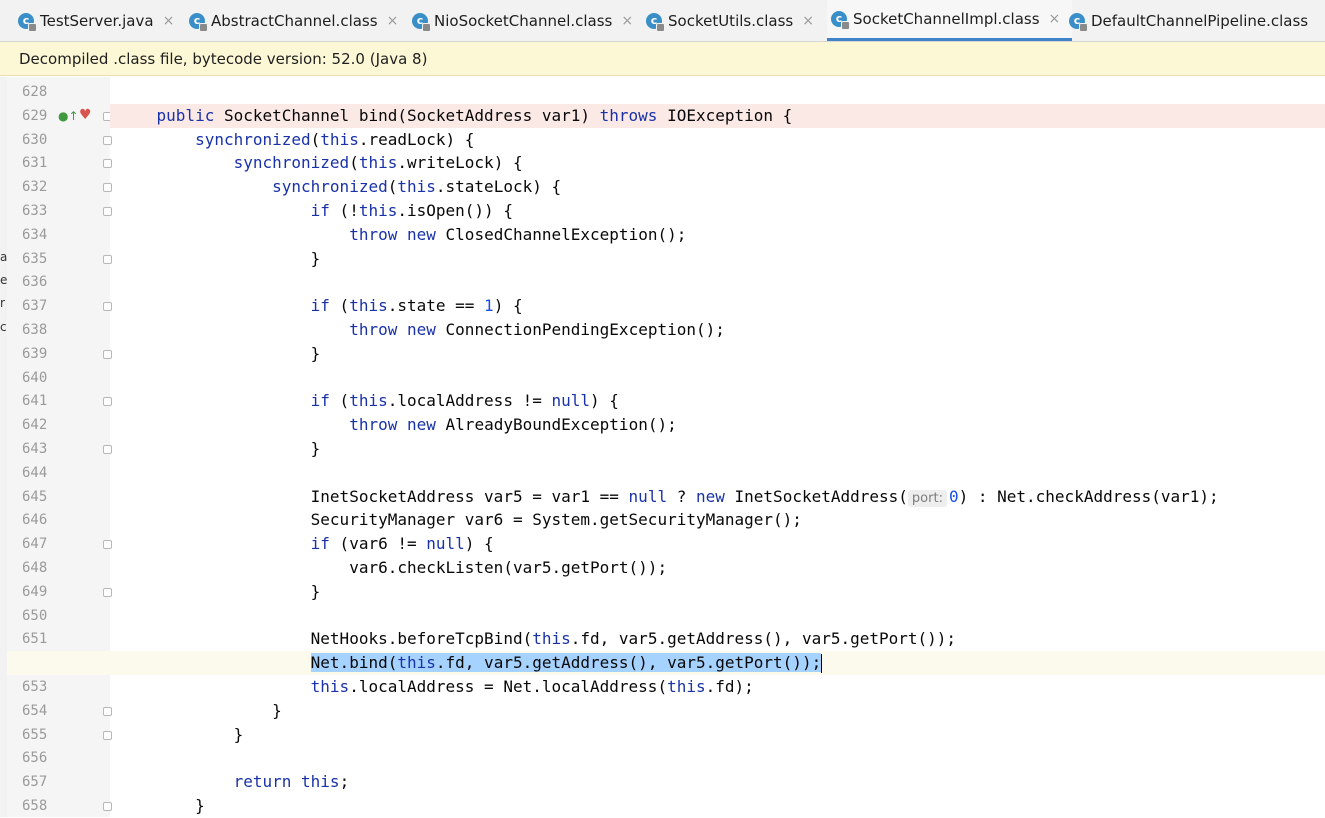 The width and height of the screenshot is (1325, 818). I want to click on caret-gutter-highlight, so click(58, 663).